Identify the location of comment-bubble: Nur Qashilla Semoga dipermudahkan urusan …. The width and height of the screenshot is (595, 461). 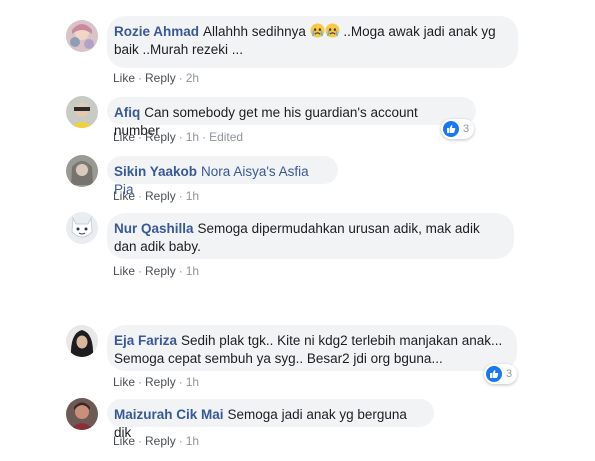
(310, 236).